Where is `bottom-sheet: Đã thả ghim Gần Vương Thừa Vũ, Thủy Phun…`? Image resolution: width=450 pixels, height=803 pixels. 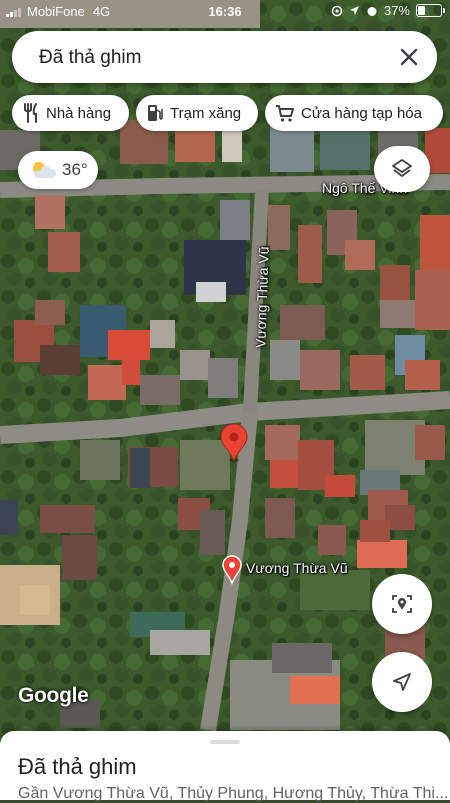 bottom-sheet: Đã thả ghim Gần Vương Thừa Vũ, Thủy Phun… is located at coordinates (225, 766).